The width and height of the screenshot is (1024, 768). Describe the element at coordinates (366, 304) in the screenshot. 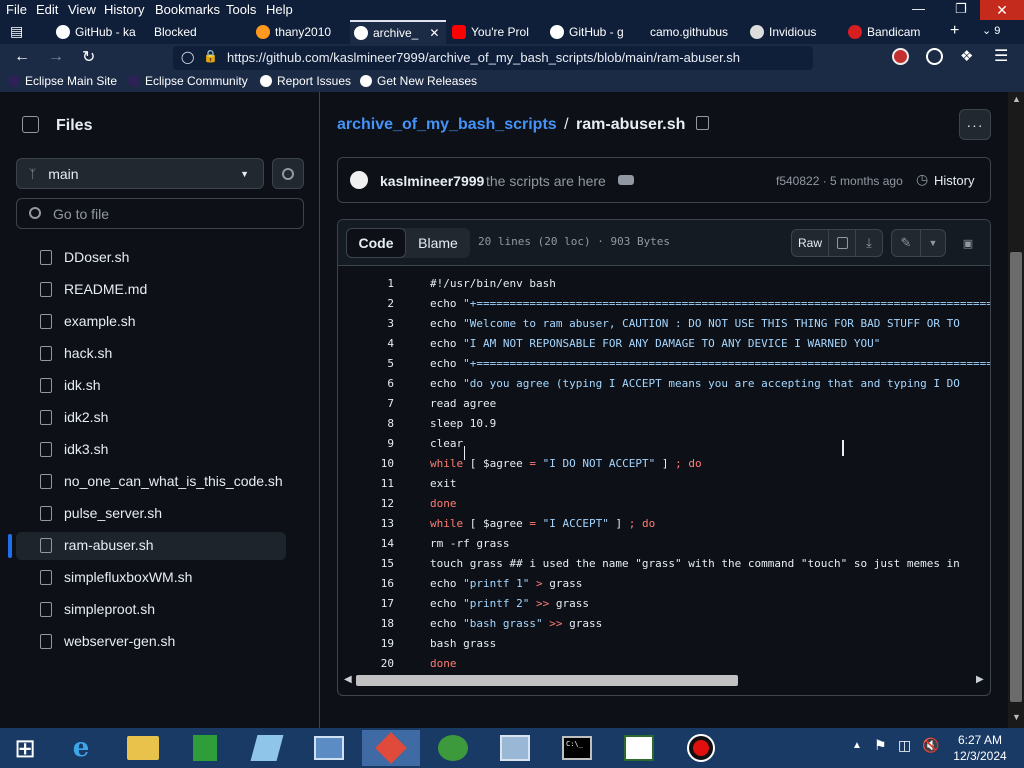

I see `line-number: 2` at that location.